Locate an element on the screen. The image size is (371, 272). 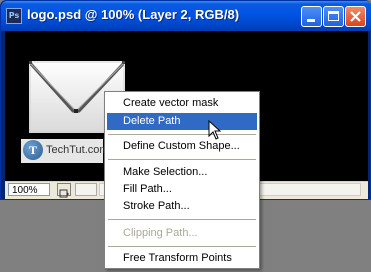
menu-item-free-transform-points: Free Transform Points is located at coordinates (182, 258).